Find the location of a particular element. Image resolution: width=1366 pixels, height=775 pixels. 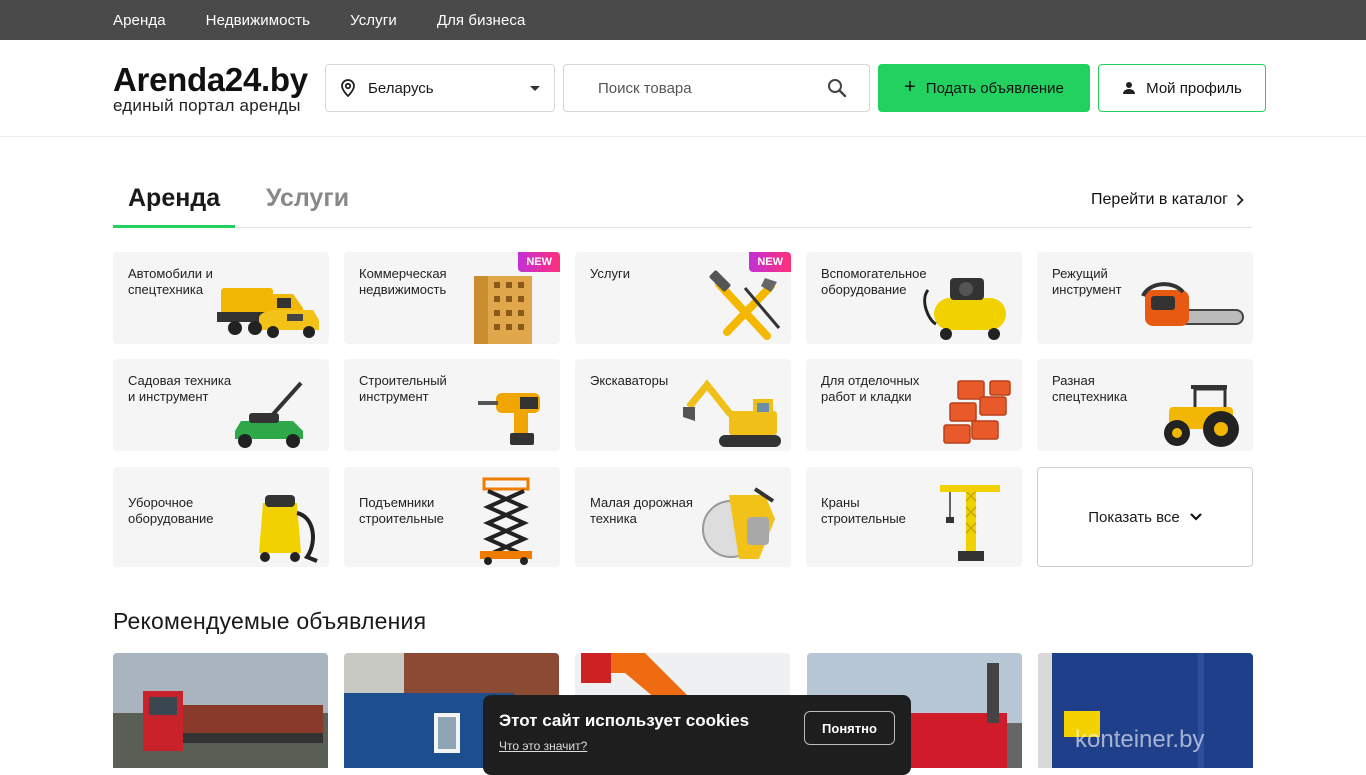

search-input is located at coordinates (712, 88).